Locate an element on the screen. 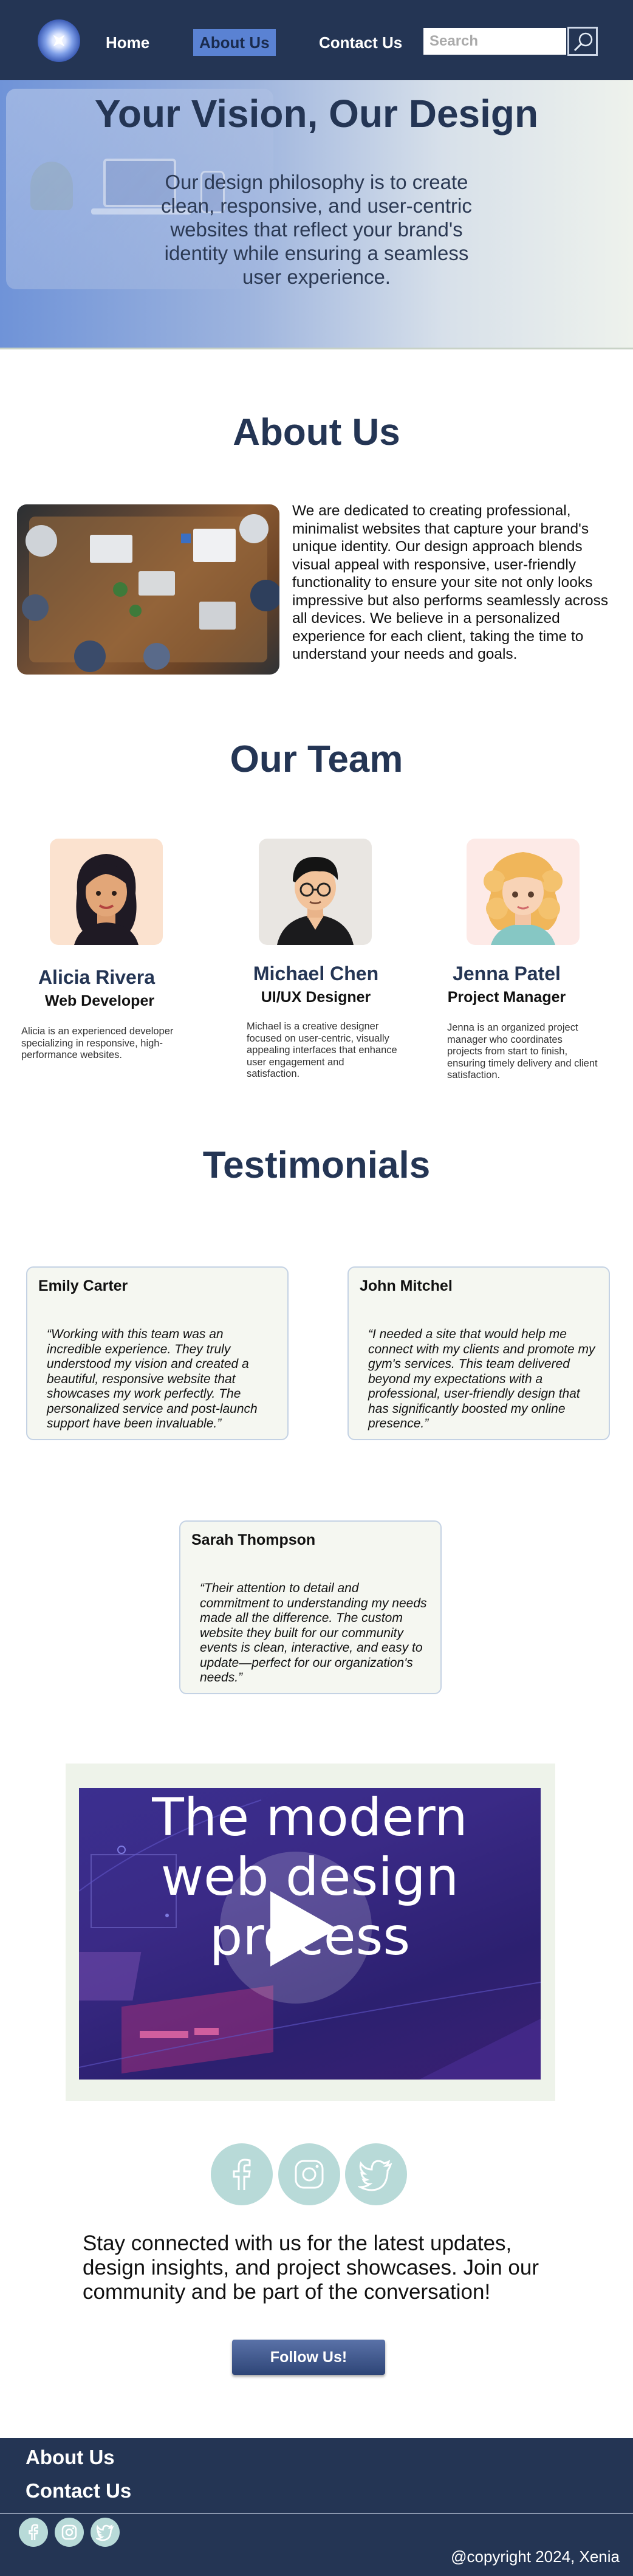  footer-twitter-button is located at coordinates (106, 2532).